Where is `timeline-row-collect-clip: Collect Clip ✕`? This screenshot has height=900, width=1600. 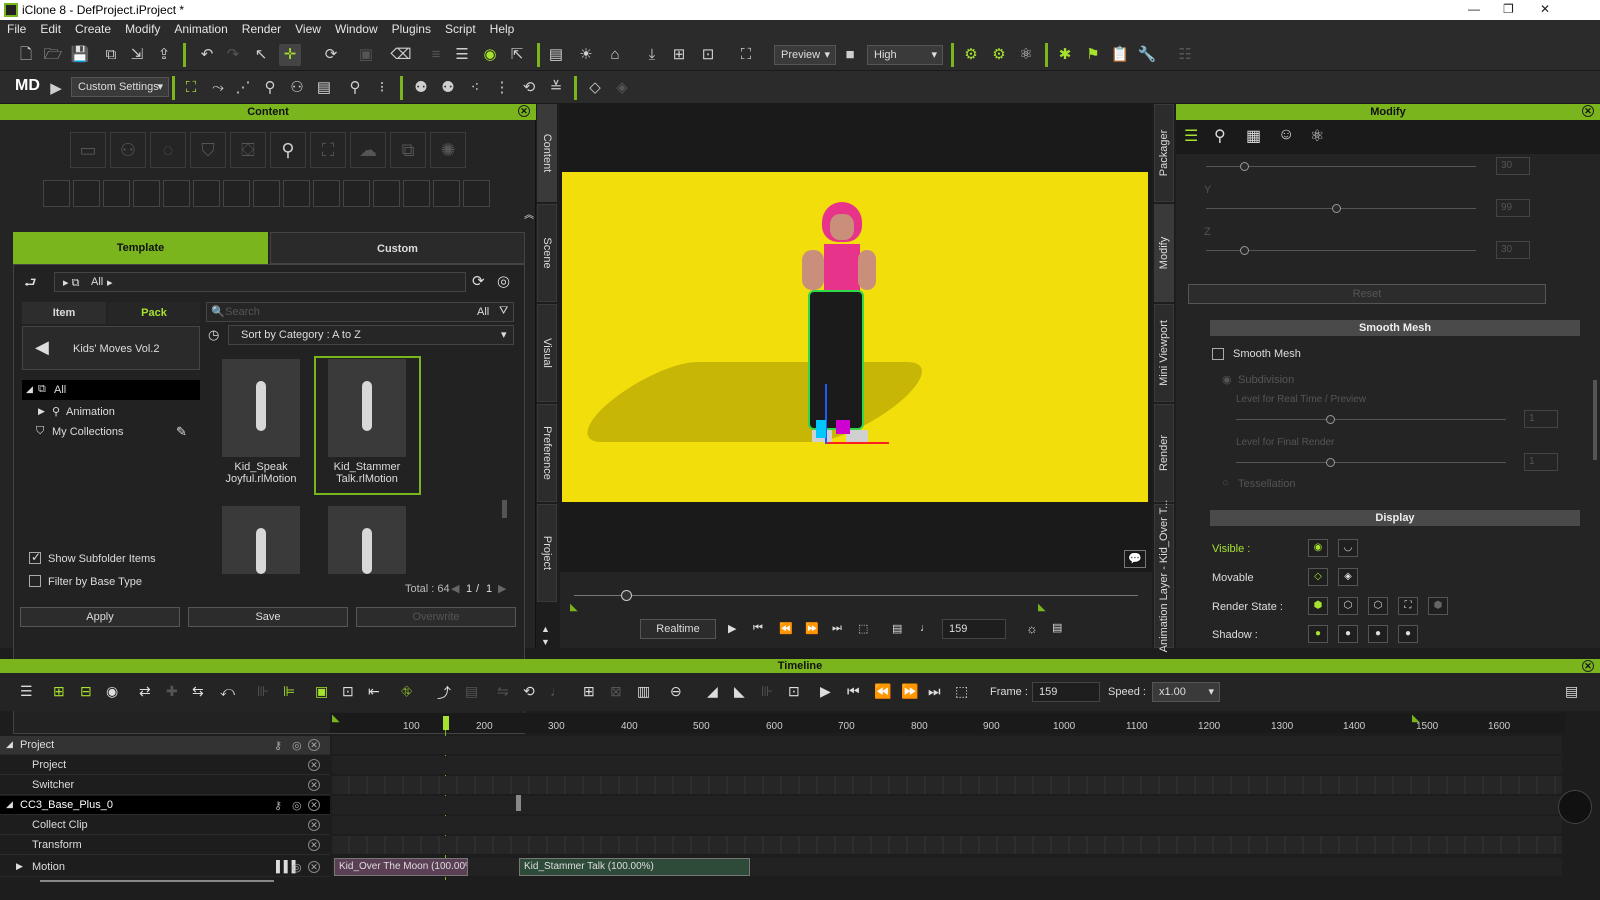 timeline-row-collect-clip: Collect Clip ✕ is located at coordinates (165, 825).